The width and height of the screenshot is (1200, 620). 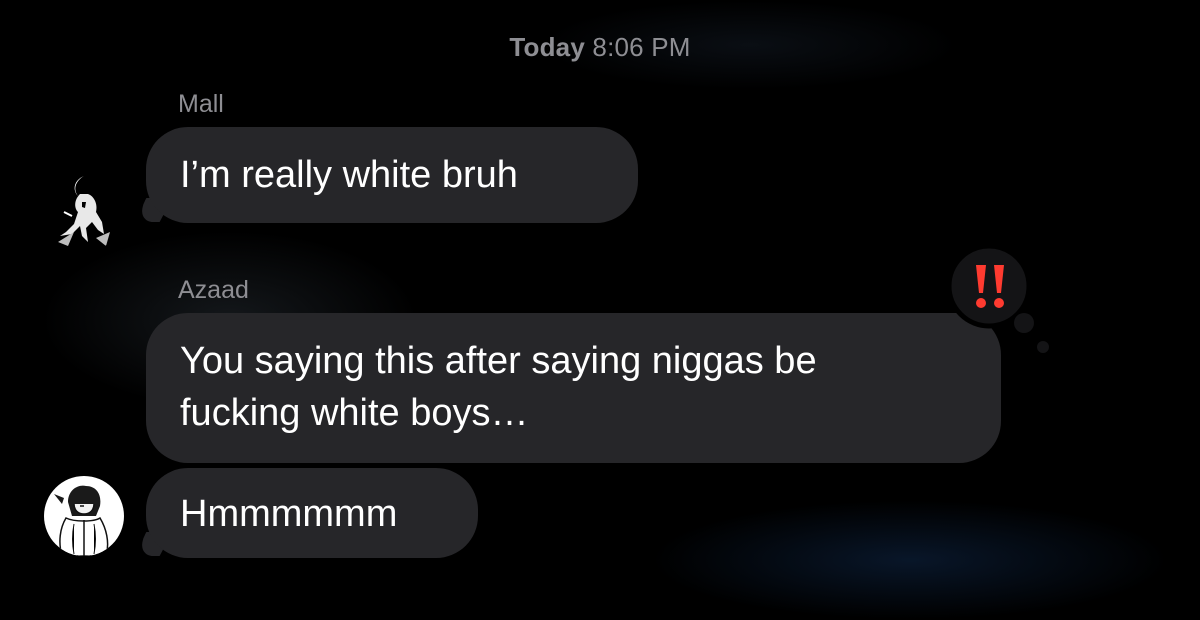 What do you see at coordinates (910, 560) in the screenshot?
I see `background-glow` at bounding box center [910, 560].